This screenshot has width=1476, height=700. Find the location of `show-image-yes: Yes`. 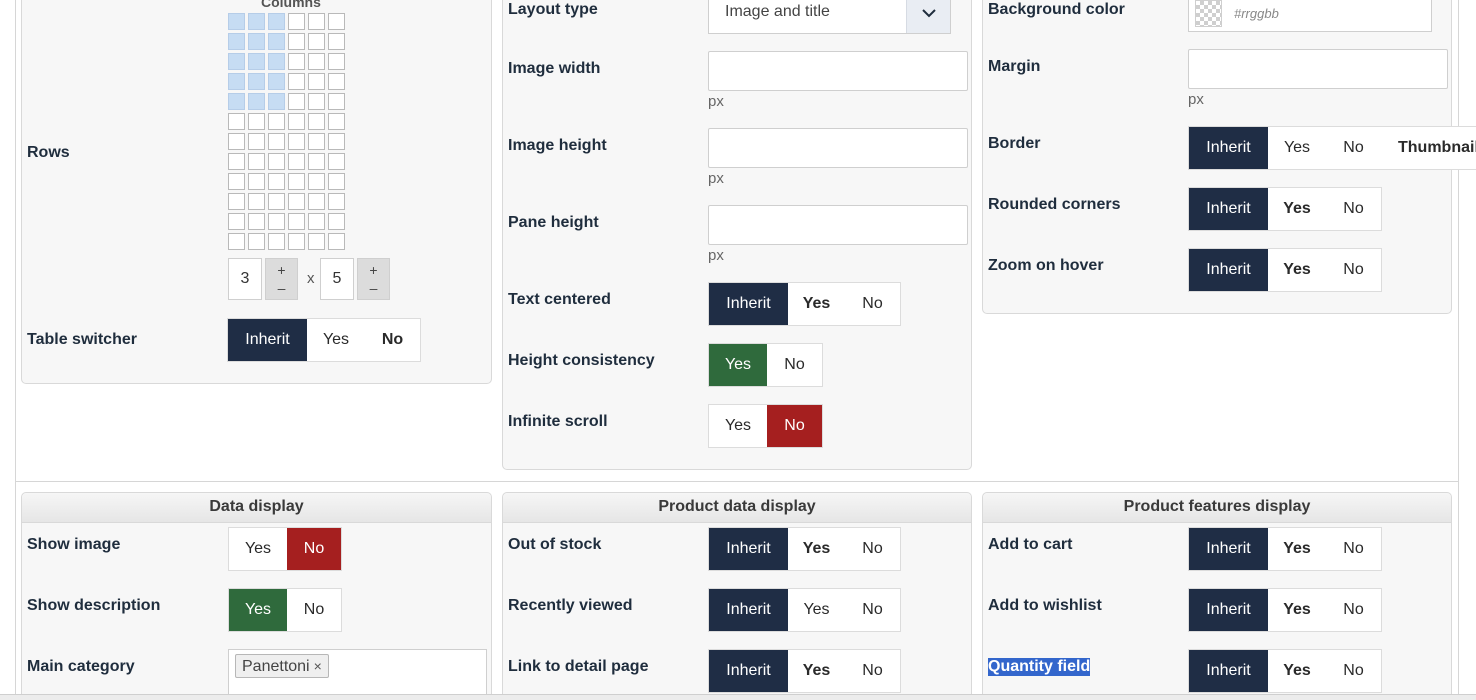

show-image-yes: Yes is located at coordinates (258, 549).